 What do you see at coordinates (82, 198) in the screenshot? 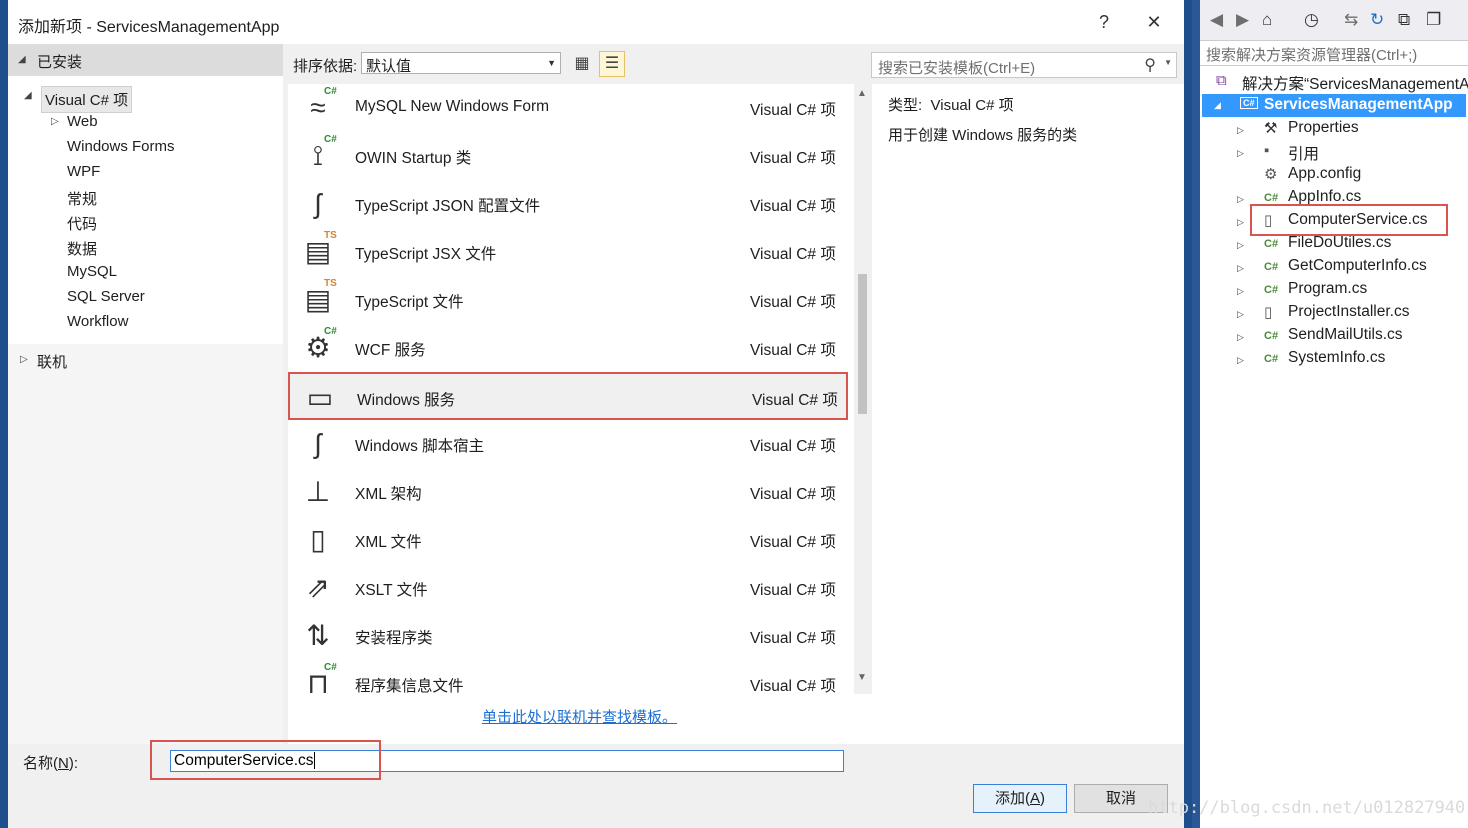
I see `tree-item-category: 常规` at bounding box center [82, 198].